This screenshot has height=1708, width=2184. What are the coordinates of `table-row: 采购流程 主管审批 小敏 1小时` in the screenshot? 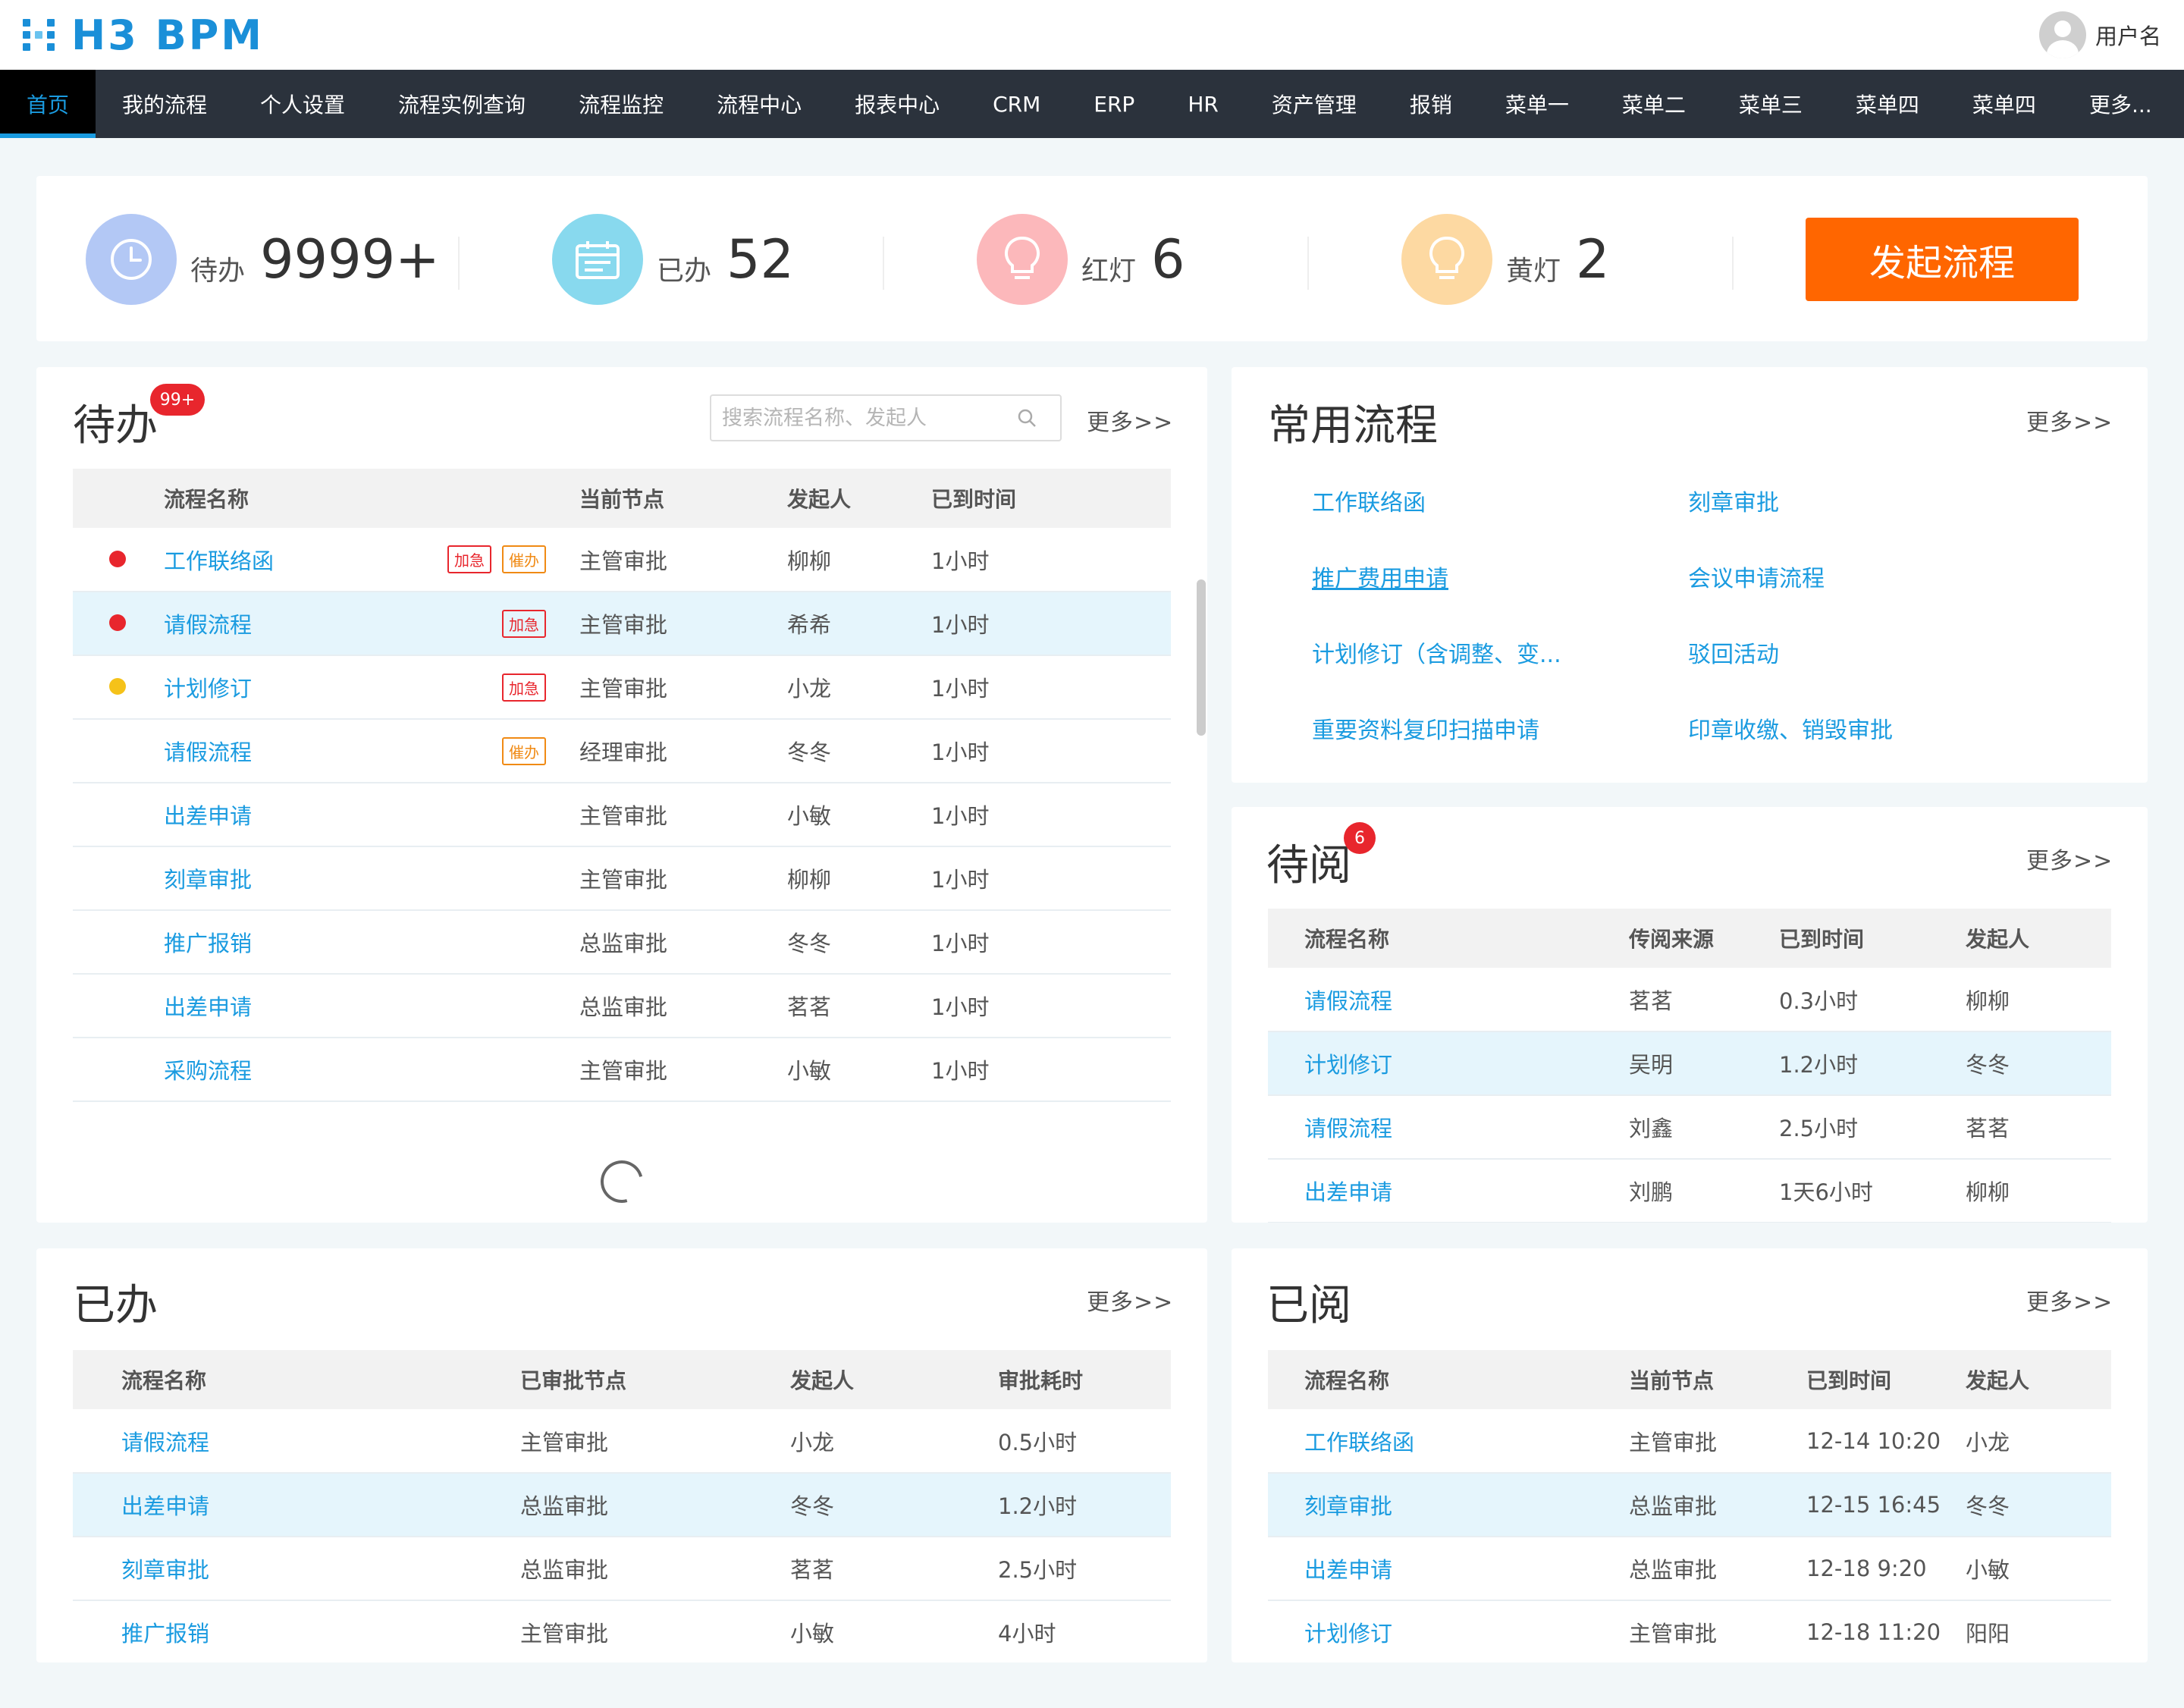 It's located at (622, 1070).